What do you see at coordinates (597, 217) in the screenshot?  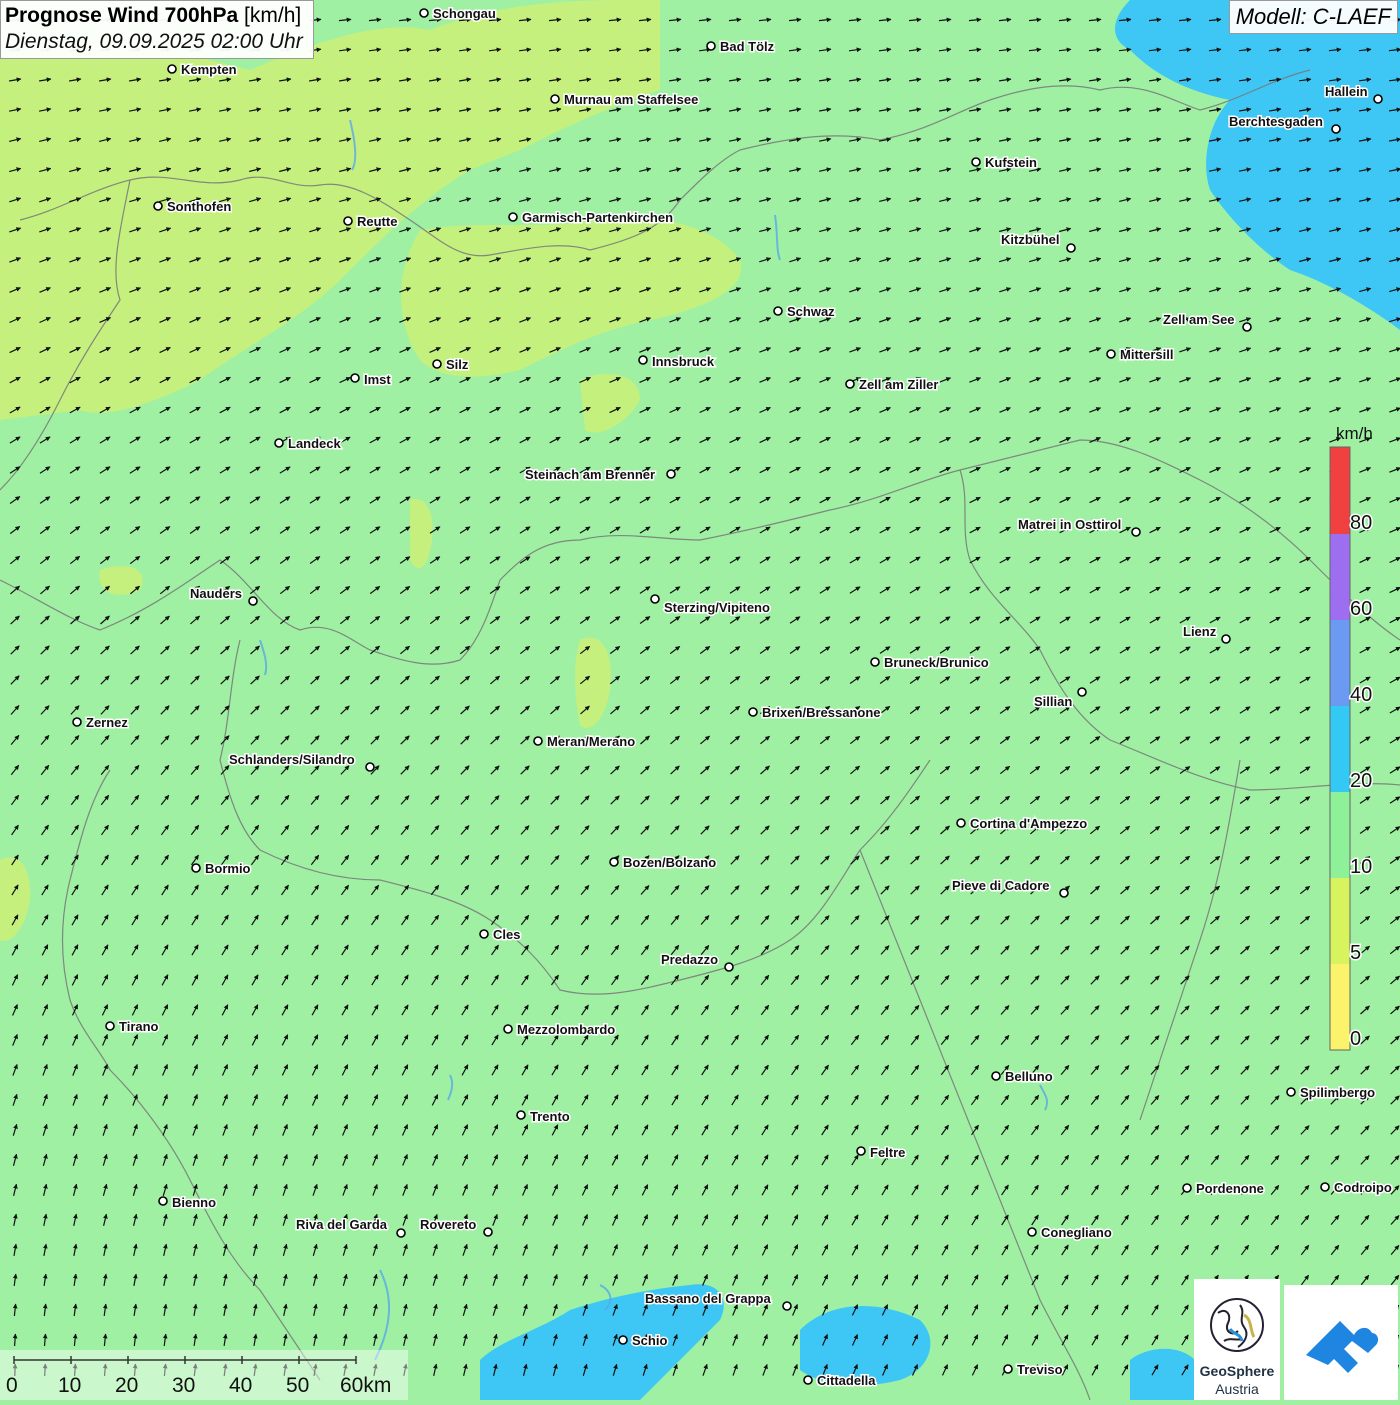 I see `city-label: Garmisch-Partenkirchen` at bounding box center [597, 217].